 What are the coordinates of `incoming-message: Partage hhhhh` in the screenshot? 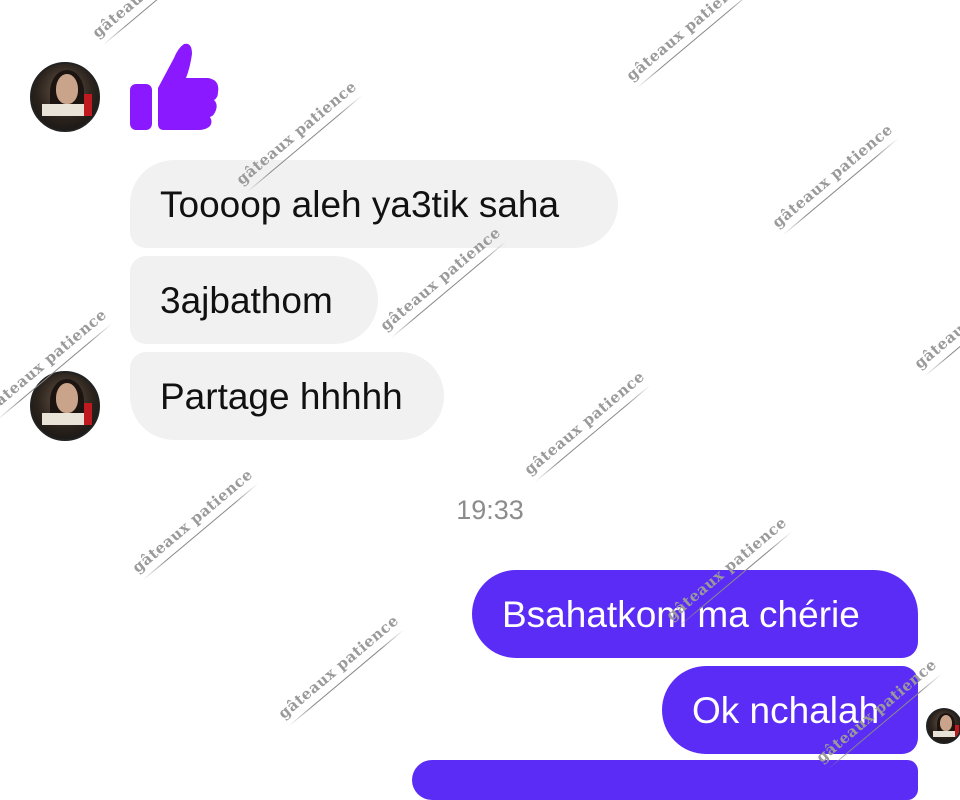 It's located at (287, 396).